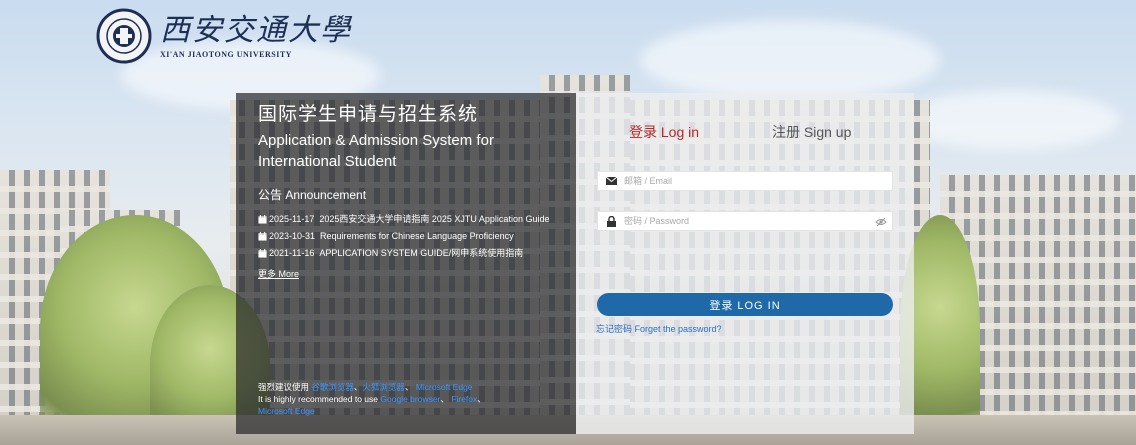  What do you see at coordinates (332, 387) in the screenshot?
I see `chrome-link-cn: 谷歌浏览器` at bounding box center [332, 387].